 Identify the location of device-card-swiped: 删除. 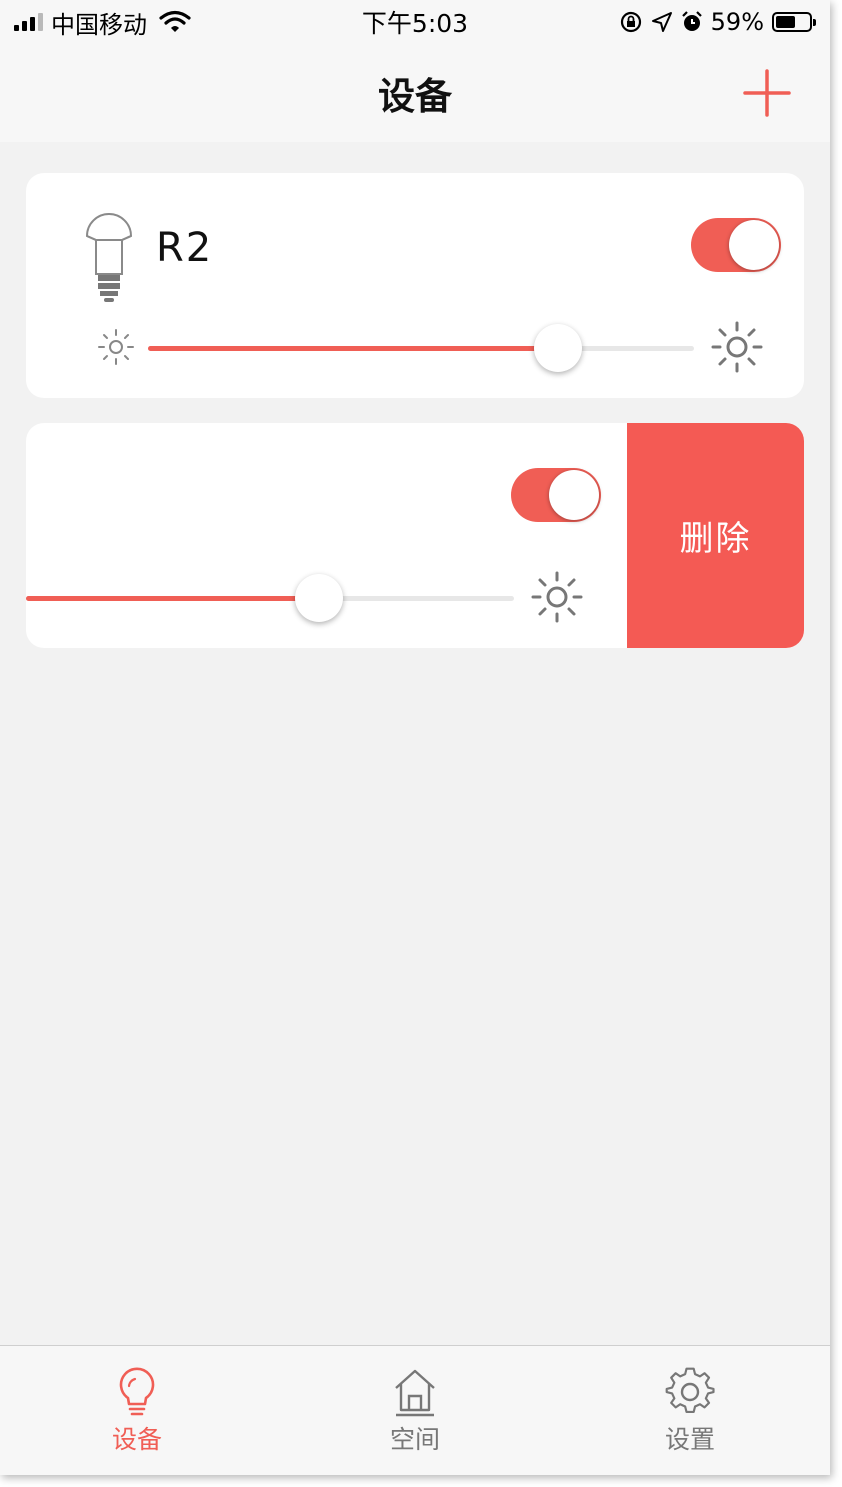
(415, 535).